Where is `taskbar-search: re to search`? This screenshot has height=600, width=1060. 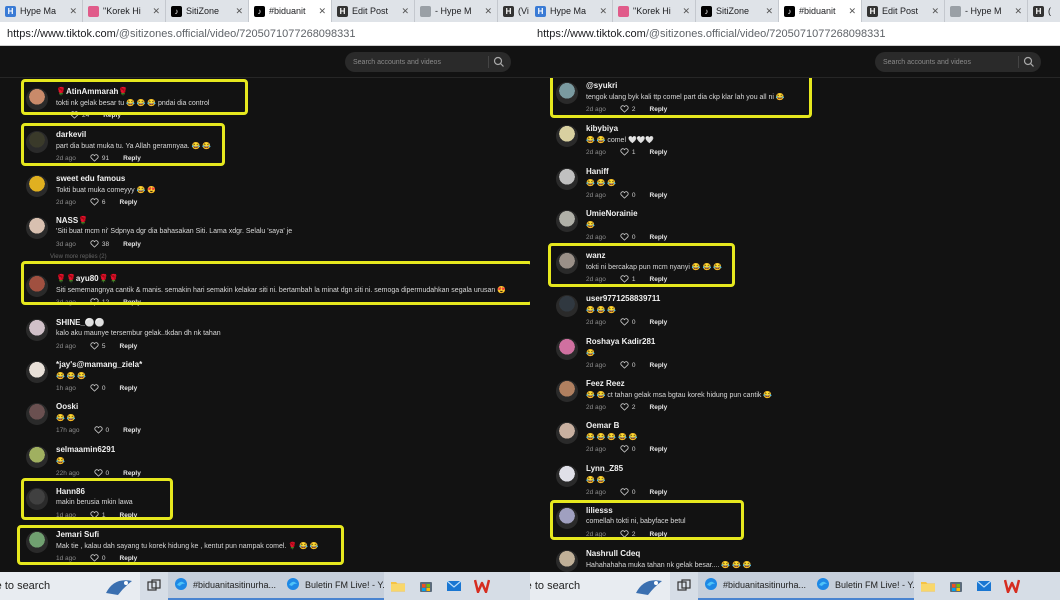
taskbar-search: re to search is located at coordinates (70, 586).